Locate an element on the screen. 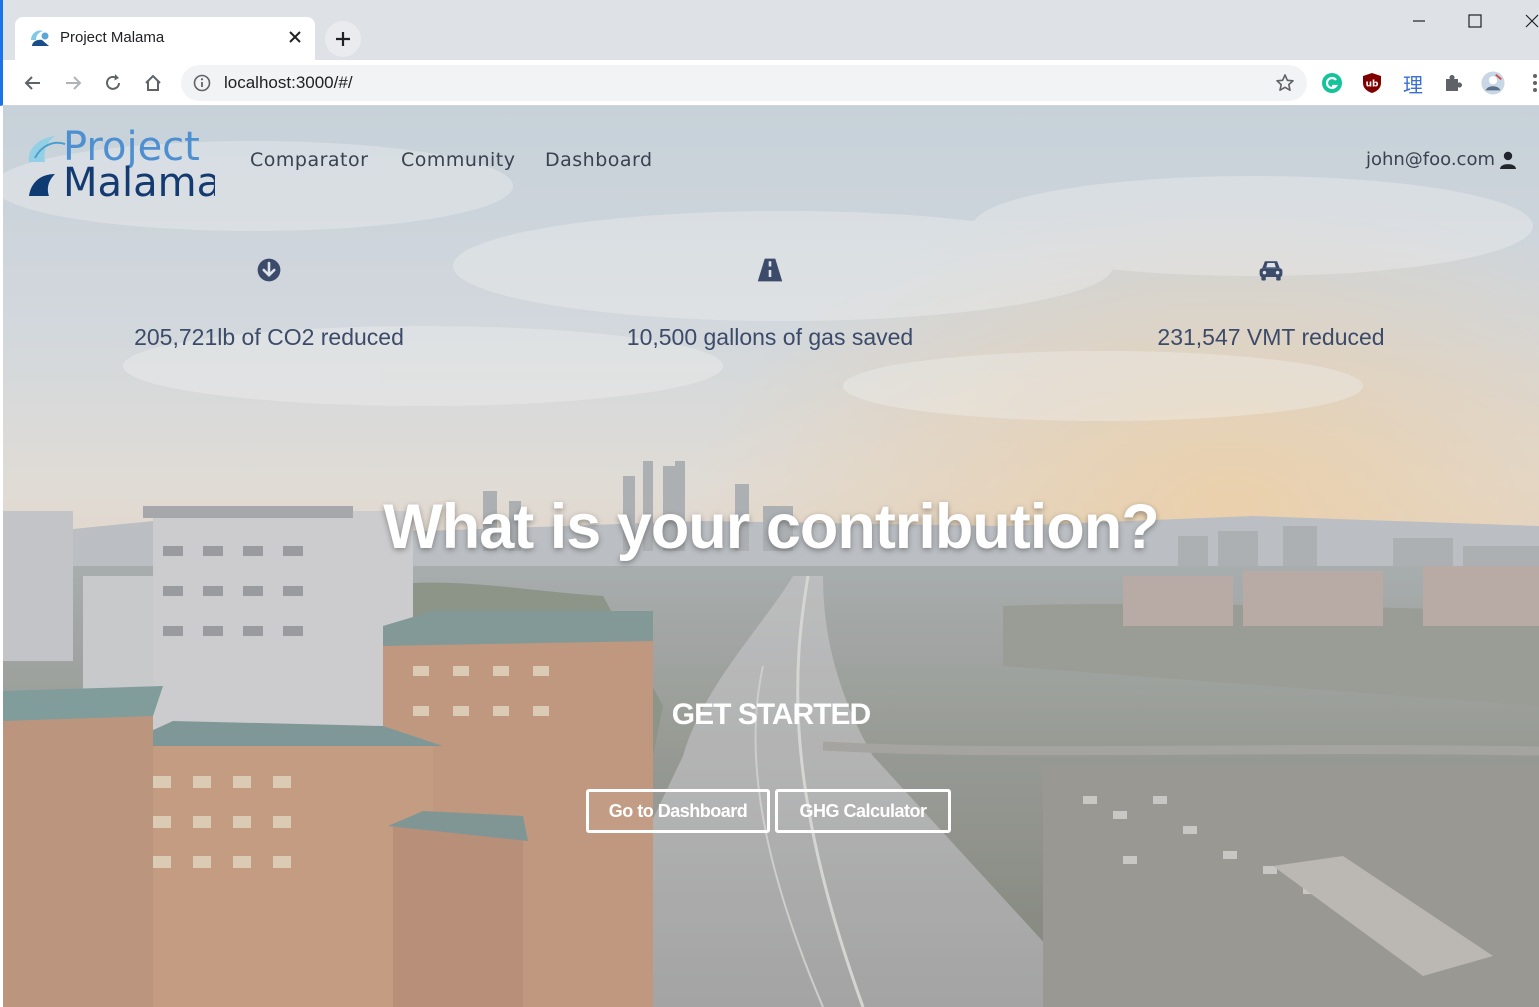  bookmark-star-icon is located at coordinates (1285, 83).